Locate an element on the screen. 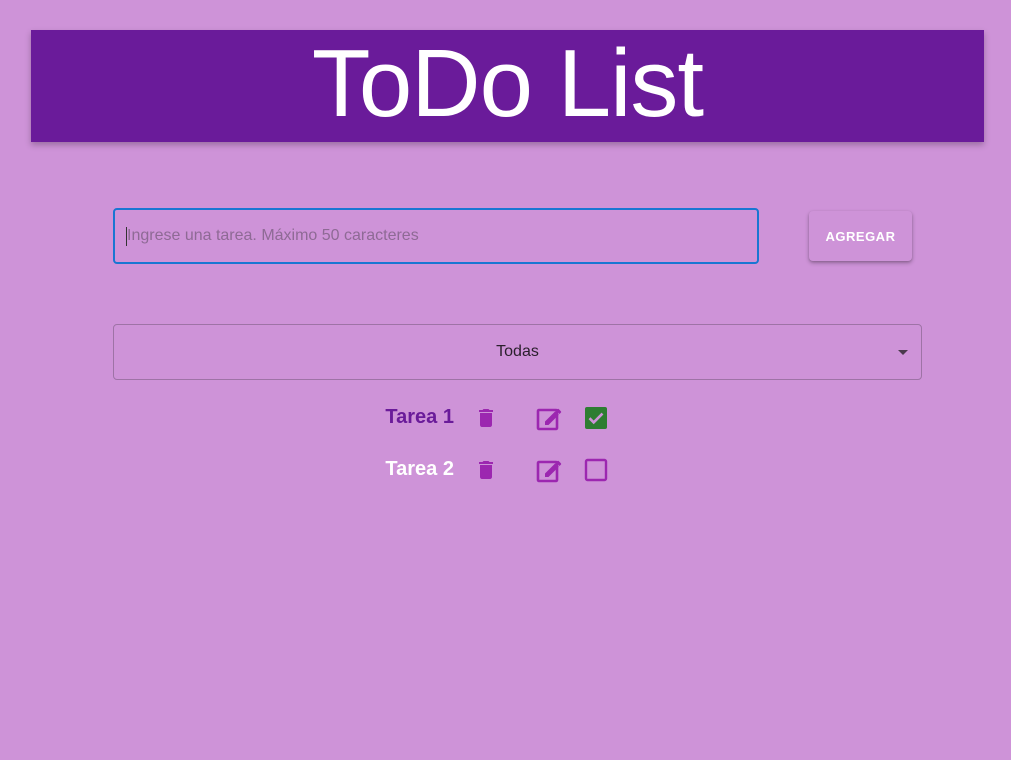  task-row: Tarea 2 is located at coordinates (505, 470).